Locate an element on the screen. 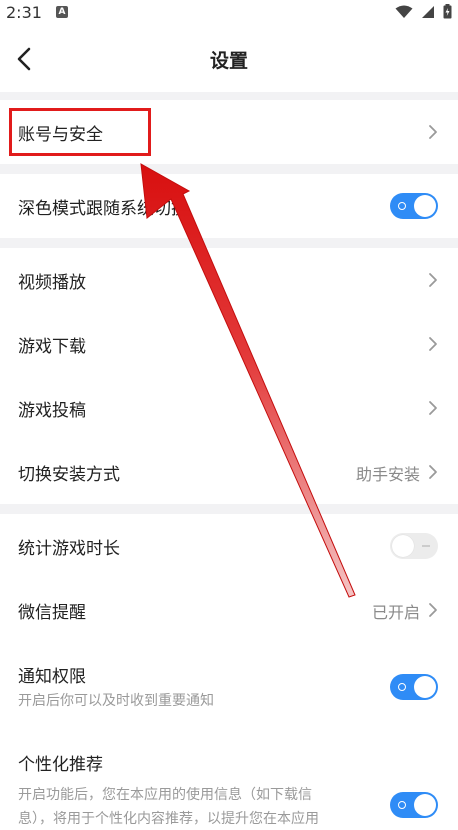 The image size is (458, 830). row-label: 游戏下载 is located at coordinates (52, 347).